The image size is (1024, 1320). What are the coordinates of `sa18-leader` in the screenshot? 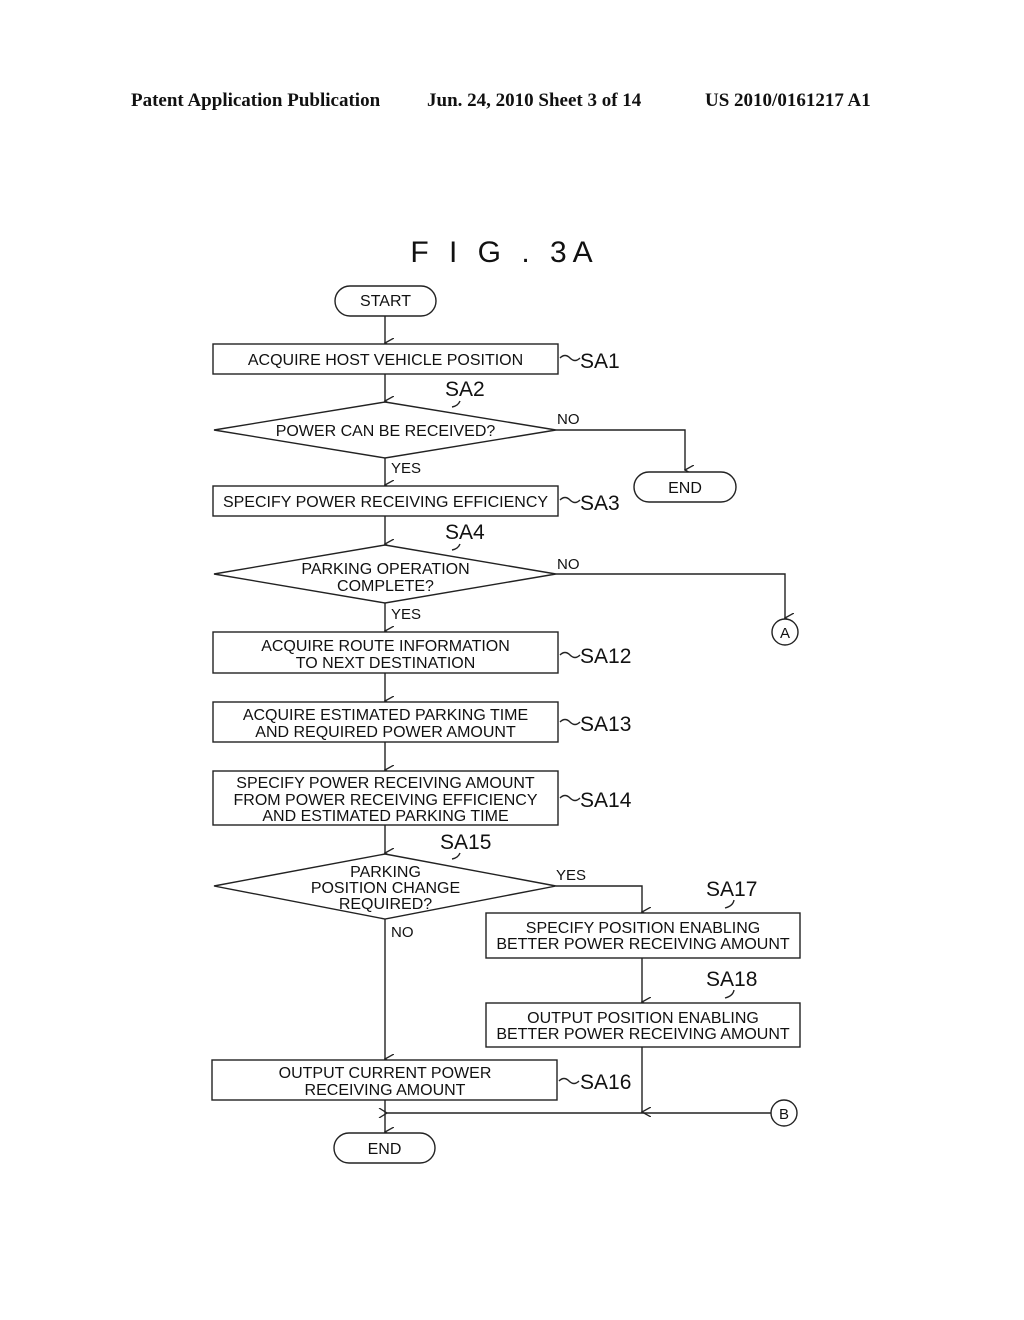 It's located at (729, 994).